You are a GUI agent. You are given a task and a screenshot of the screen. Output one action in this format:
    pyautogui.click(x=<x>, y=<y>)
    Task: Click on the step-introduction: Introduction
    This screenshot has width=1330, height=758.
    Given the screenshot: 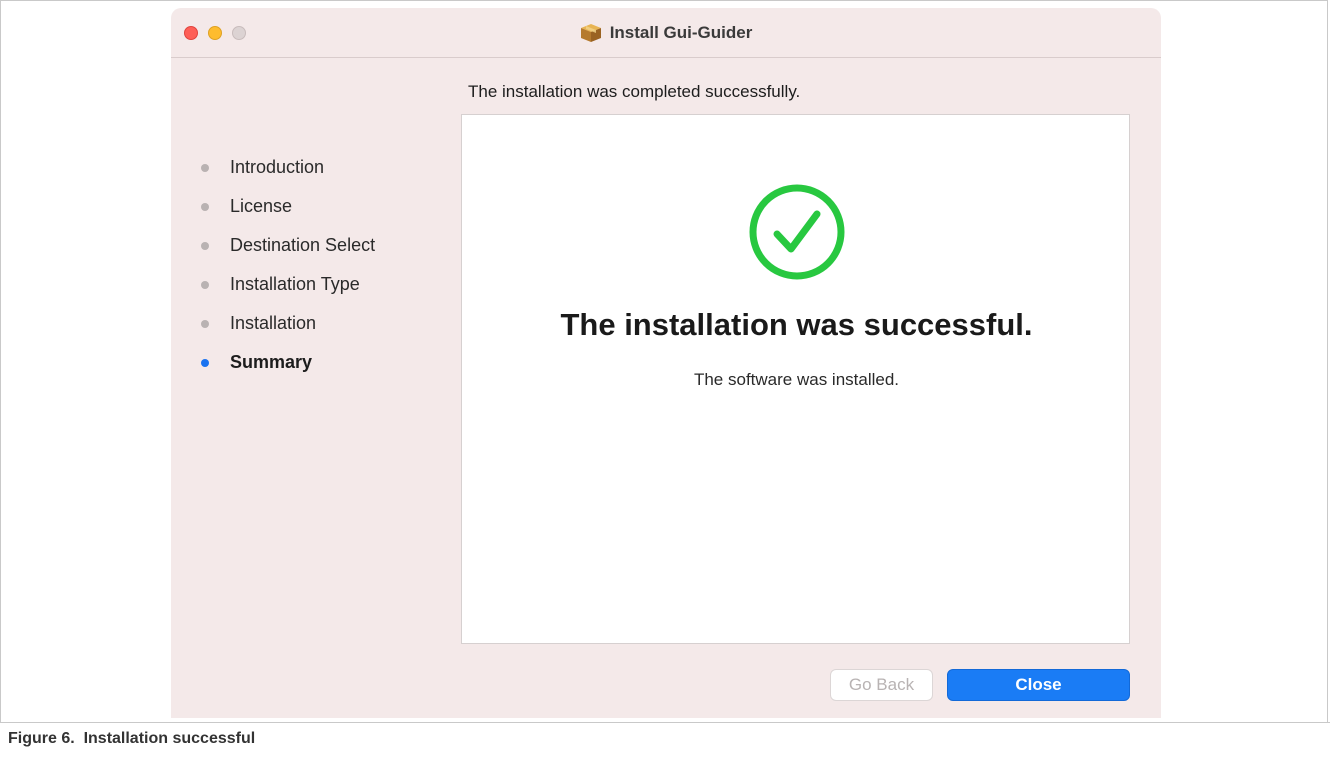 What is the action you would take?
    pyautogui.click(x=331, y=167)
    